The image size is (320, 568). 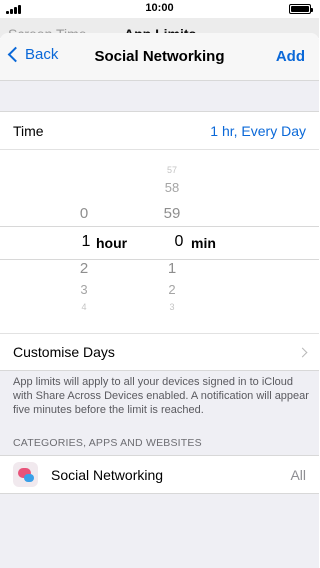 I want to click on minute-option: 58, so click(x=172, y=187).